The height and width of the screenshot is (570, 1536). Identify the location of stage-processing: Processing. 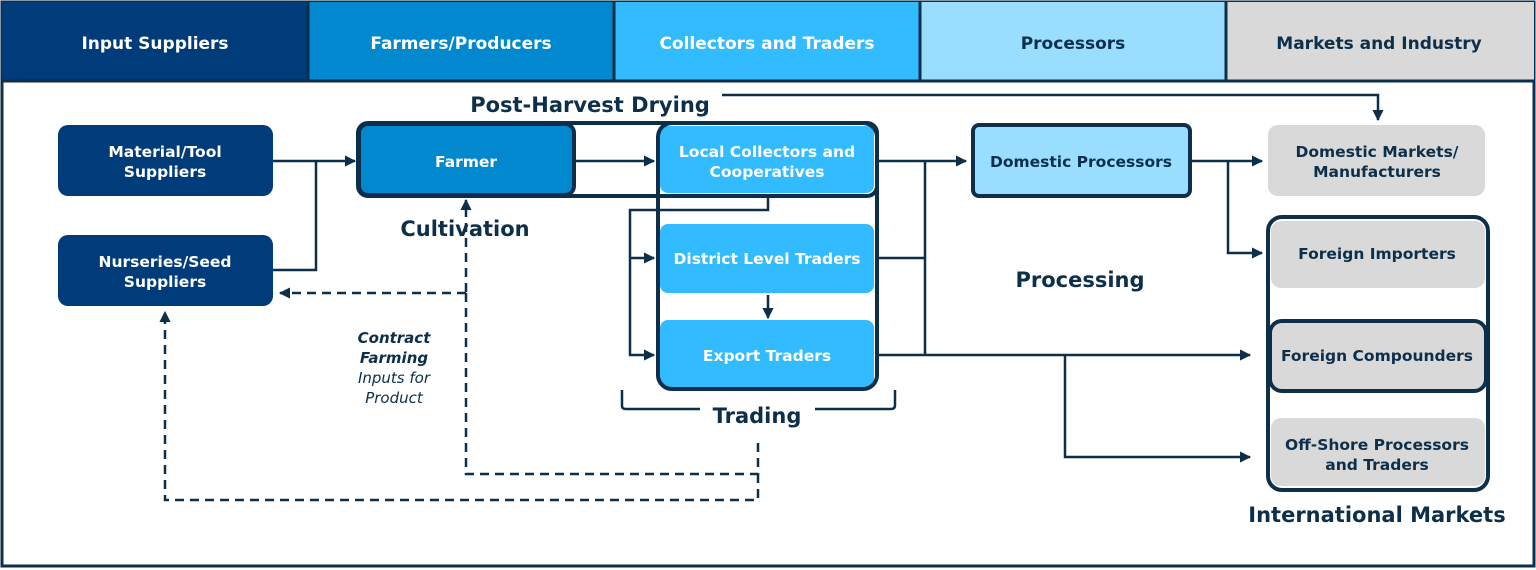
(1079, 280).